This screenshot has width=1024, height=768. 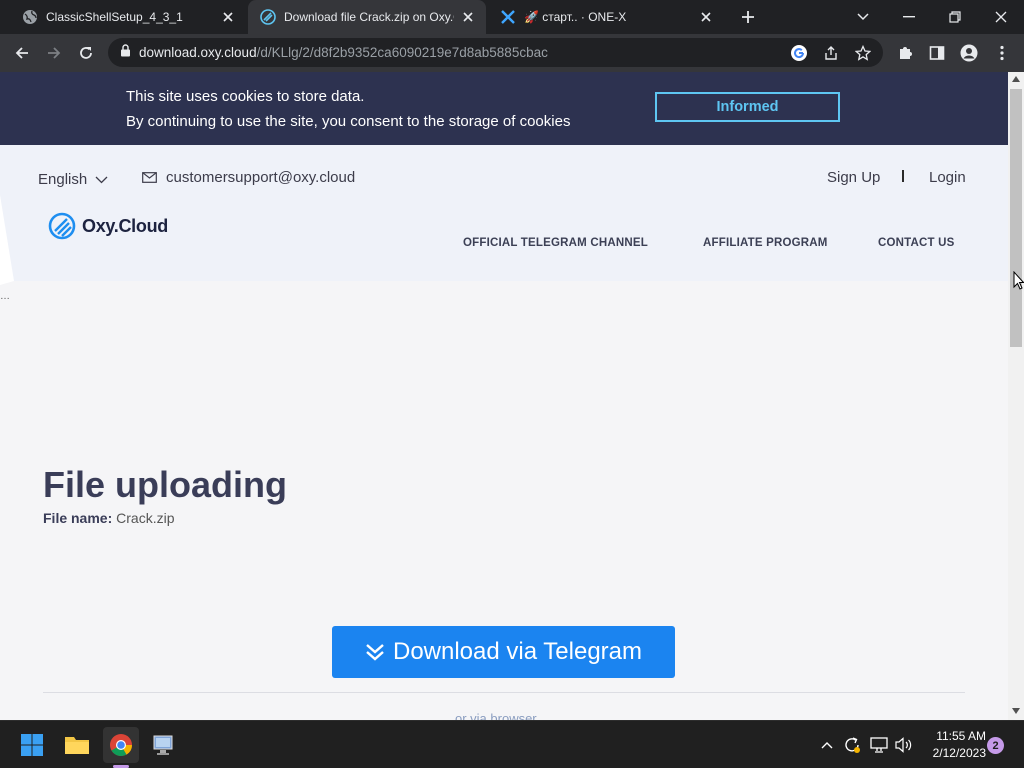 What do you see at coordinates (30, 17) in the screenshot?
I see `globe-icon` at bounding box center [30, 17].